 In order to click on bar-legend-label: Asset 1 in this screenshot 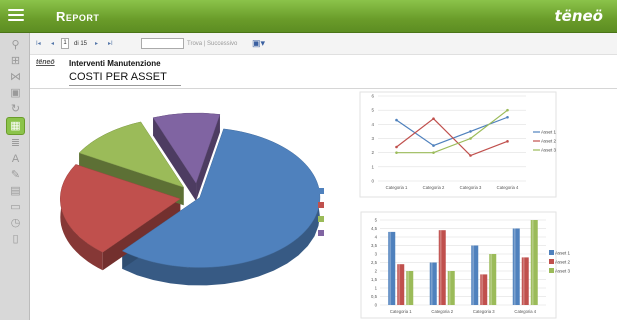, I will do `click(563, 253)`.